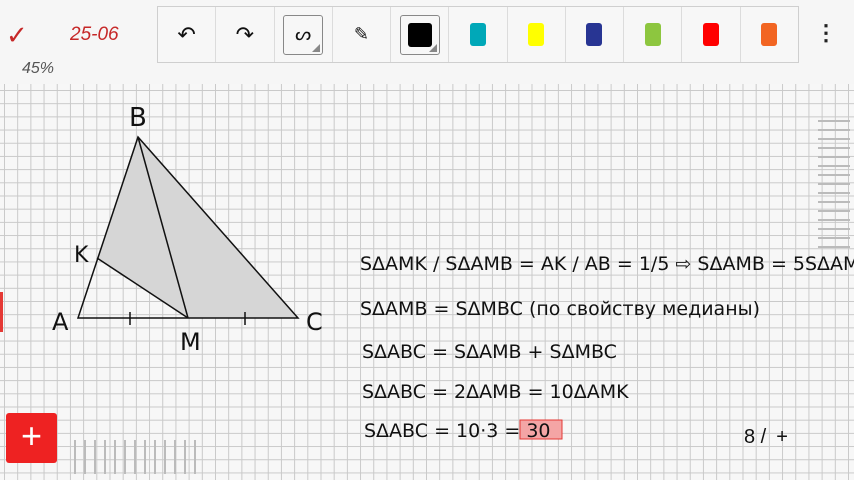  What do you see at coordinates (60, 322) in the screenshot?
I see `label-a: A` at bounding box center [60, 322].